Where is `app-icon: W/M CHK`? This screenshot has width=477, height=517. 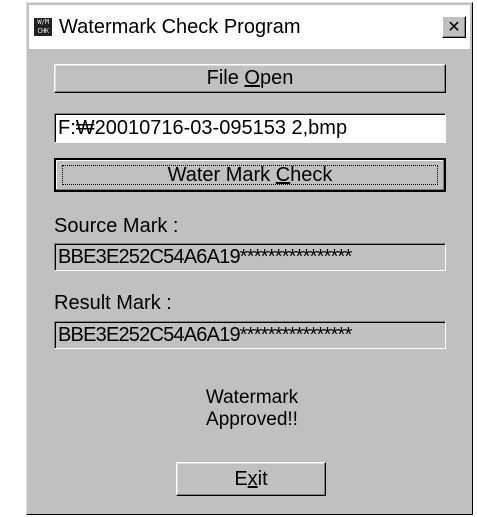 app-icon: W/M CHK is located at coordinates (43, 27).